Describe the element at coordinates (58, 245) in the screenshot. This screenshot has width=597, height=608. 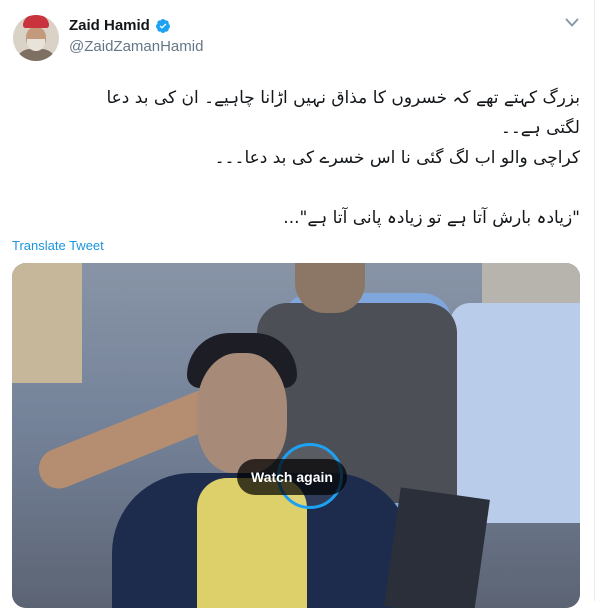
I see `translate-tweet-link: Translate Tweet` at that location.